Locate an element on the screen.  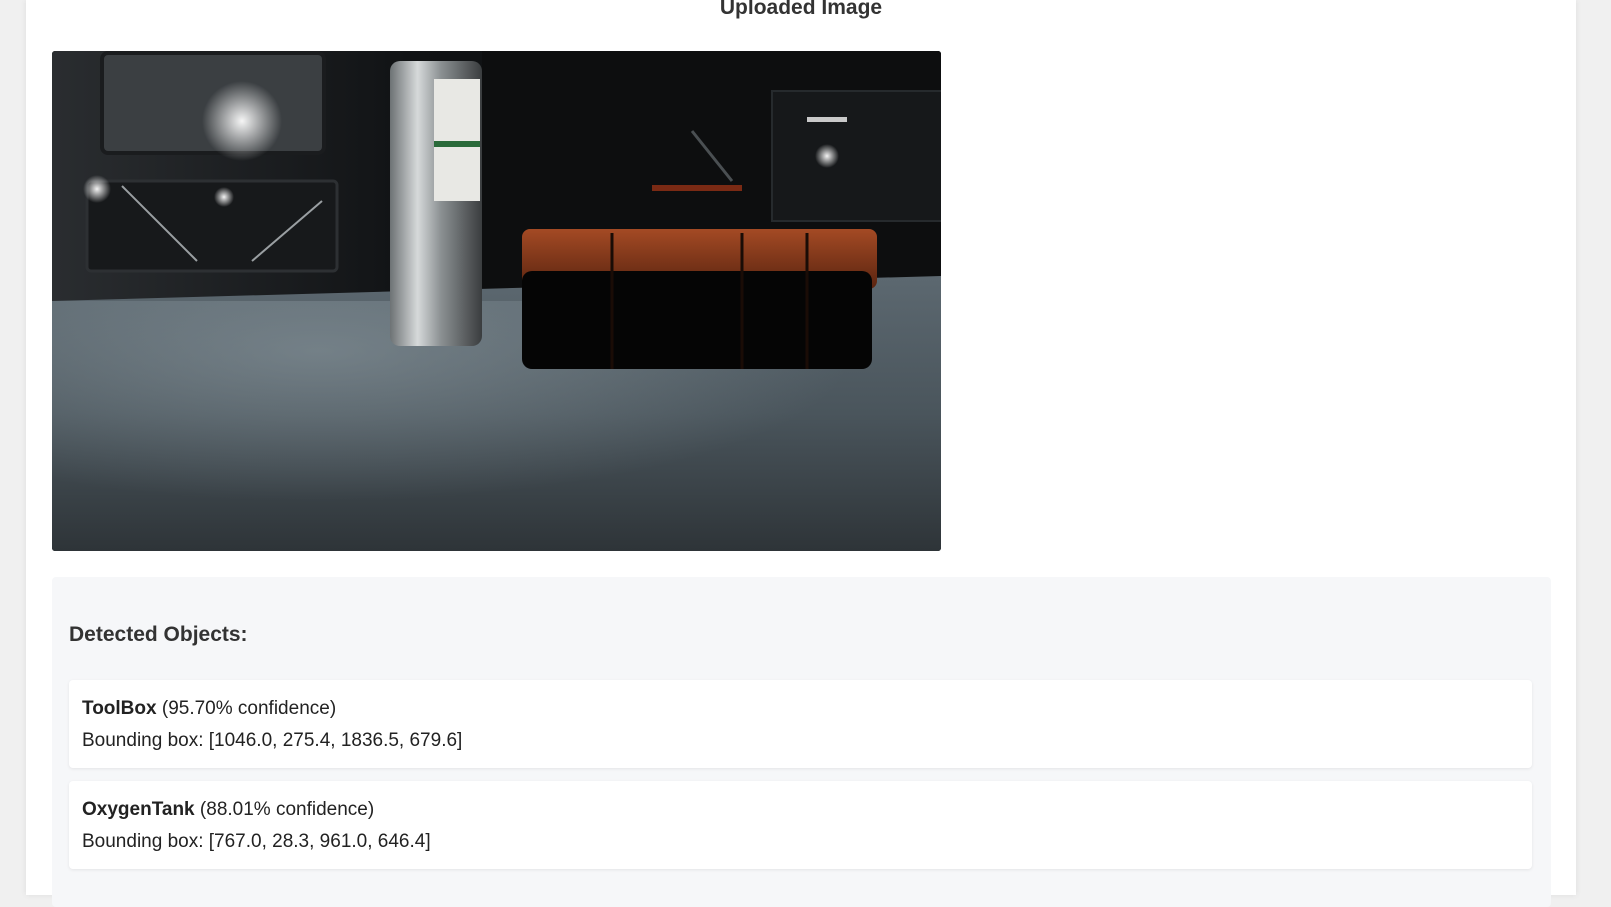
detection-summary: OxygenTank (88.01% confidence) is located at coordinates (228, 810).